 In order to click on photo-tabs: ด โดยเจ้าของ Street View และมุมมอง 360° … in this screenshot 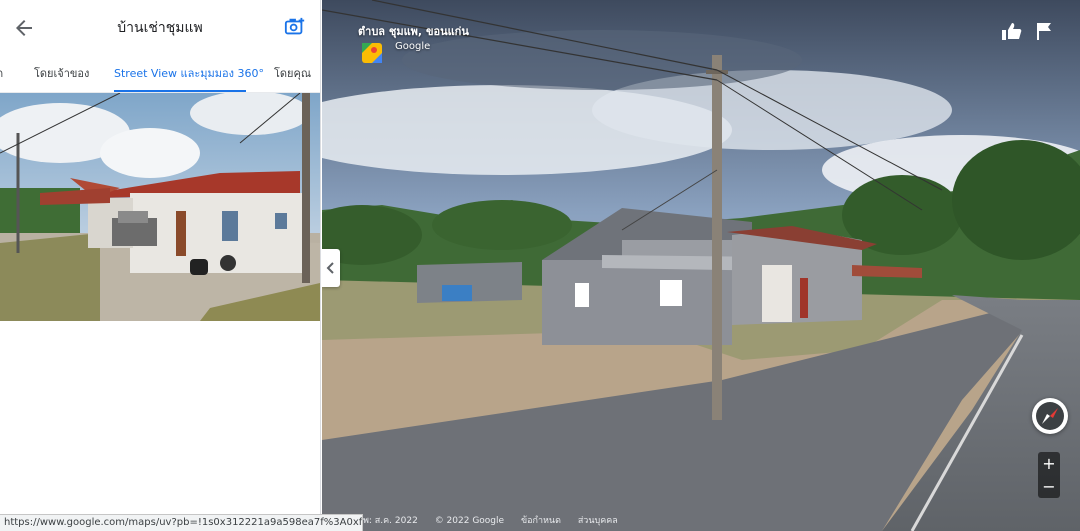, I will do `click(160, 74)`.